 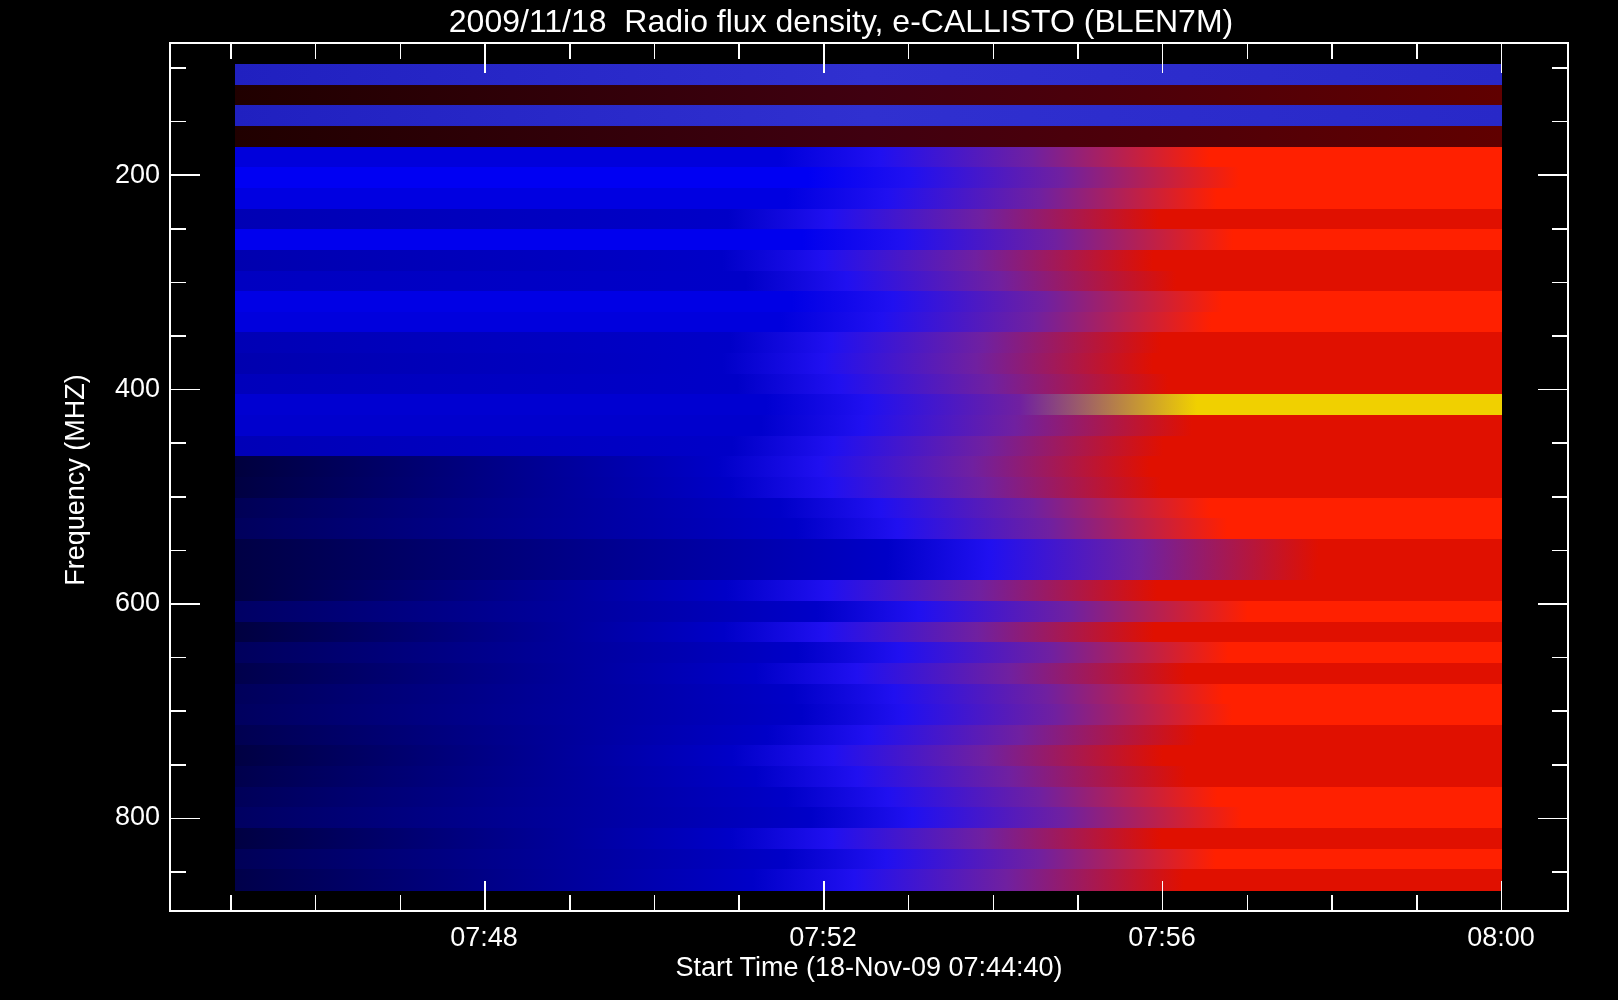 What do you see at coordinates (484, 937) in the screenshot?
I see `x-tick-label: 07:48` at bounding box center [484, 937].